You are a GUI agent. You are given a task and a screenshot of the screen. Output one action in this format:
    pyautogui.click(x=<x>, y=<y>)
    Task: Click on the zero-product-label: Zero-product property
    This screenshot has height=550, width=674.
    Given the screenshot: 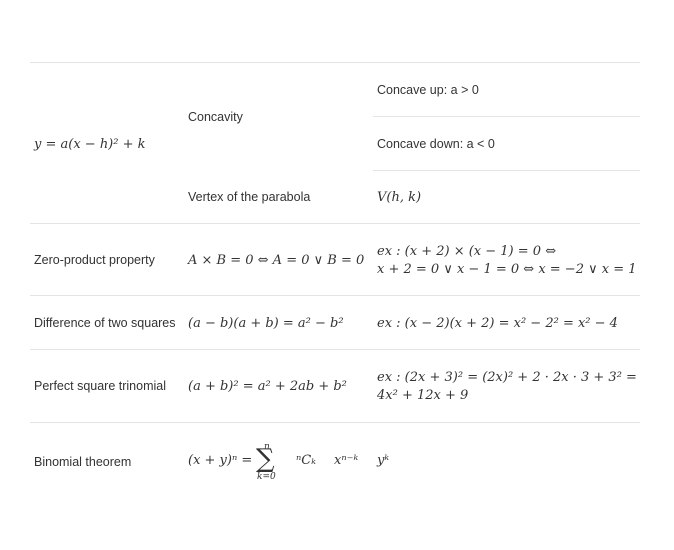 What is the action you would take?
    pyautogui.click(x=94, y=260)
    